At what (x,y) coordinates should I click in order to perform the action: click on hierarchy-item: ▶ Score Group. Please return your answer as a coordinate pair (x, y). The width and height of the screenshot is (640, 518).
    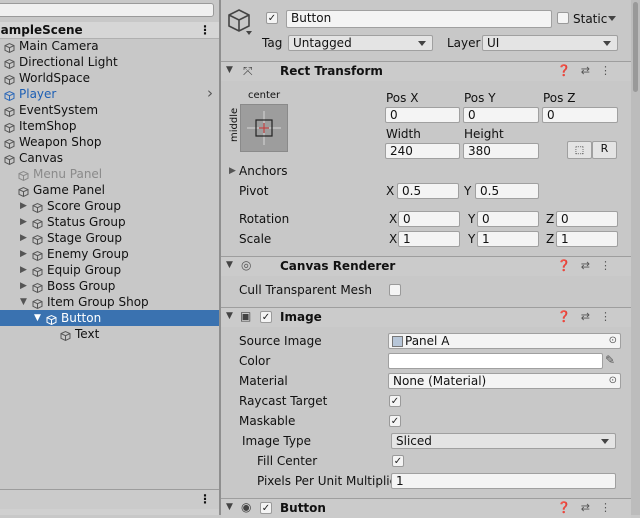
    Looking at the image, I should click on (109, 206).